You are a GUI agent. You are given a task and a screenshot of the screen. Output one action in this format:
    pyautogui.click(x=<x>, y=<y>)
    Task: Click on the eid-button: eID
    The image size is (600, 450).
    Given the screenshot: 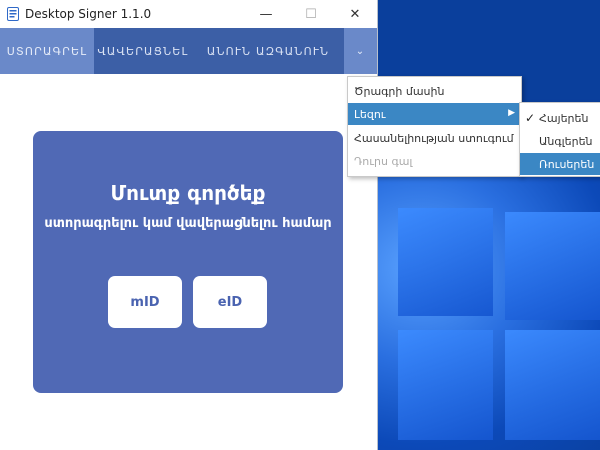 What is the action you would take?
    pyautogui.click(x=230, y=302)
    